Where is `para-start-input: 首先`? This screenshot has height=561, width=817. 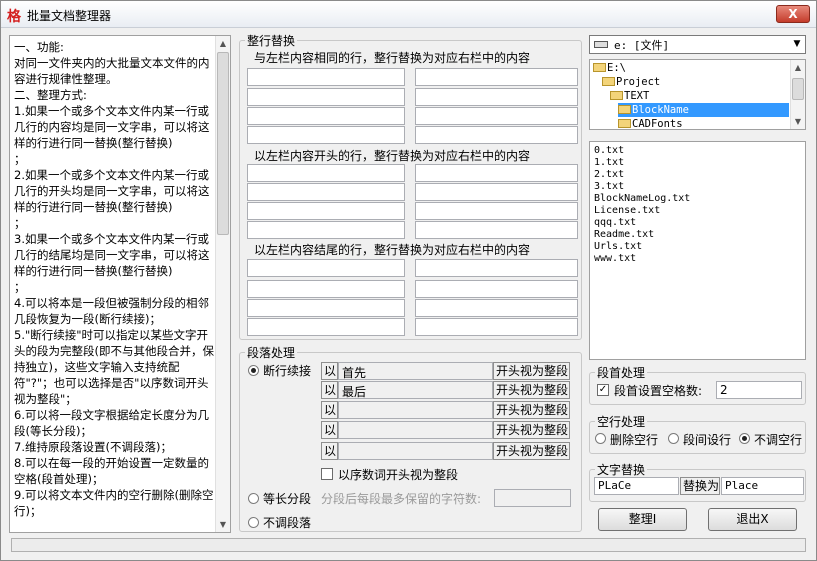 para-start-input: 首先 is located at coordinates (415, 371).